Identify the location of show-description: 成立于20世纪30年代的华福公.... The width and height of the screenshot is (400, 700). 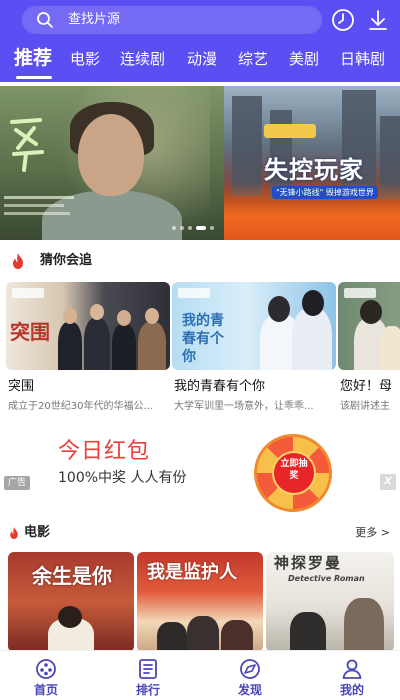
(80, 406).